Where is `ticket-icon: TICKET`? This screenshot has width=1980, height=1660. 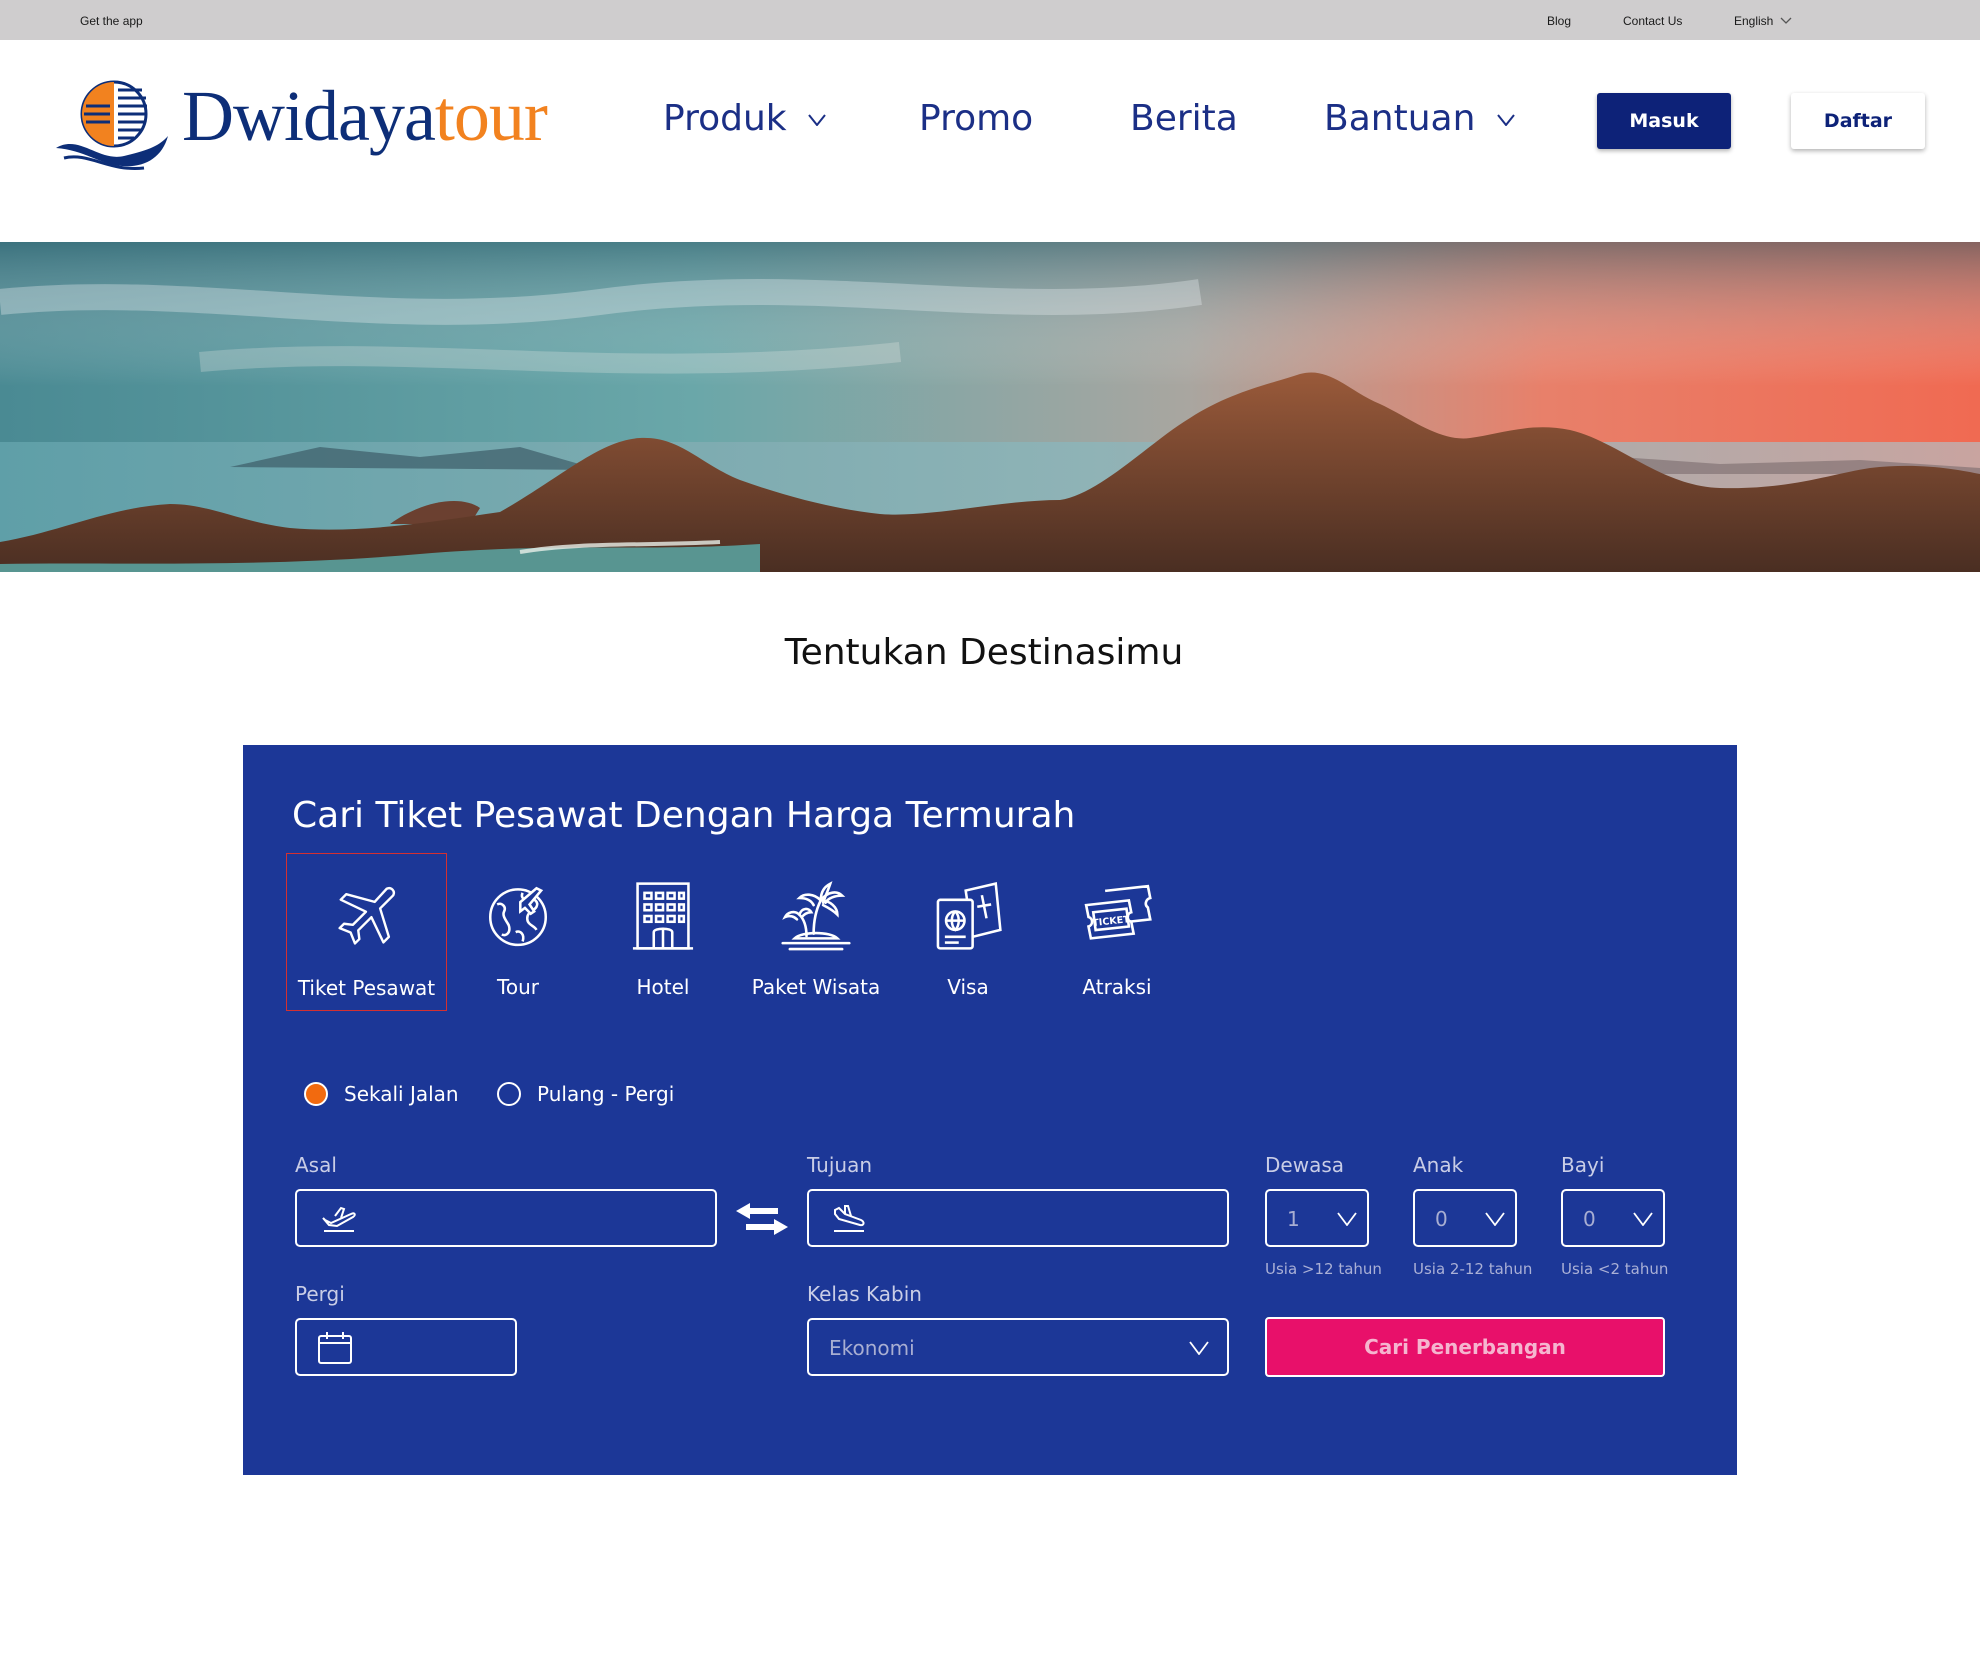 ticket-icon: TICKET is located at coordinates (1118, 912).